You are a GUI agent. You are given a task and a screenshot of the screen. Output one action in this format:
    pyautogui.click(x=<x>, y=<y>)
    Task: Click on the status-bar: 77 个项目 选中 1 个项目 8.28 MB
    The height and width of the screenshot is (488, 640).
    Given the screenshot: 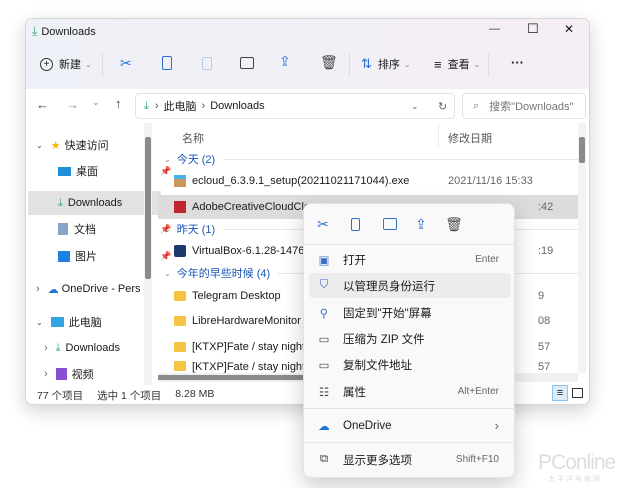 What is the action you would take?
    pyautogui.click(x=125, y=395)
    